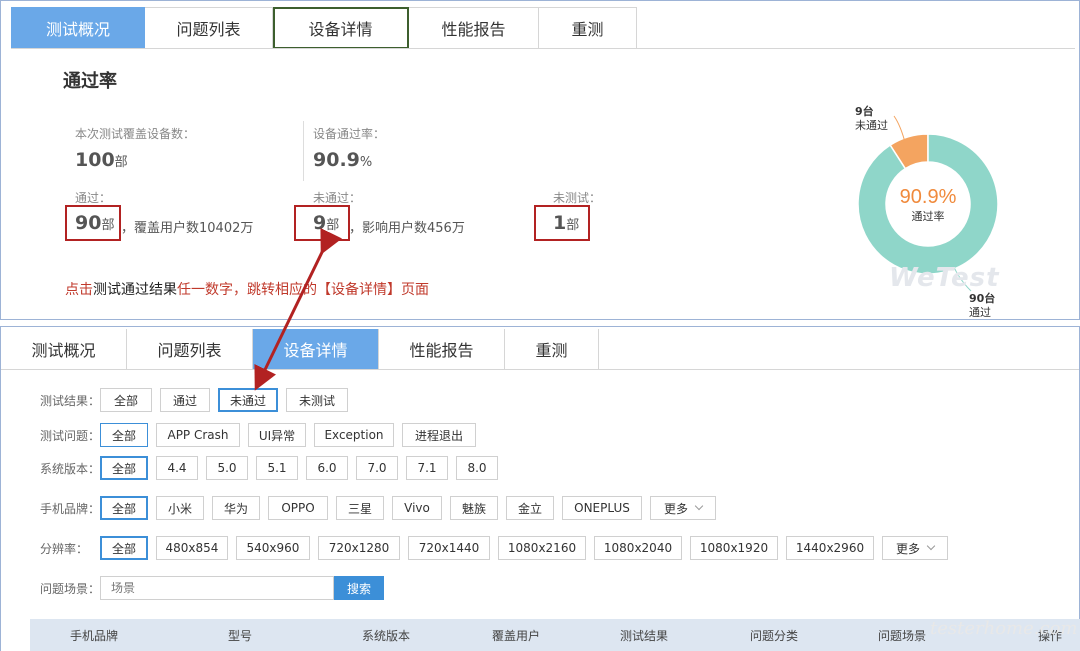  What do you see at coordinates (359, 588) in the screenshot?
I see `search-button: 搜索` at bounding box center [359, 588].